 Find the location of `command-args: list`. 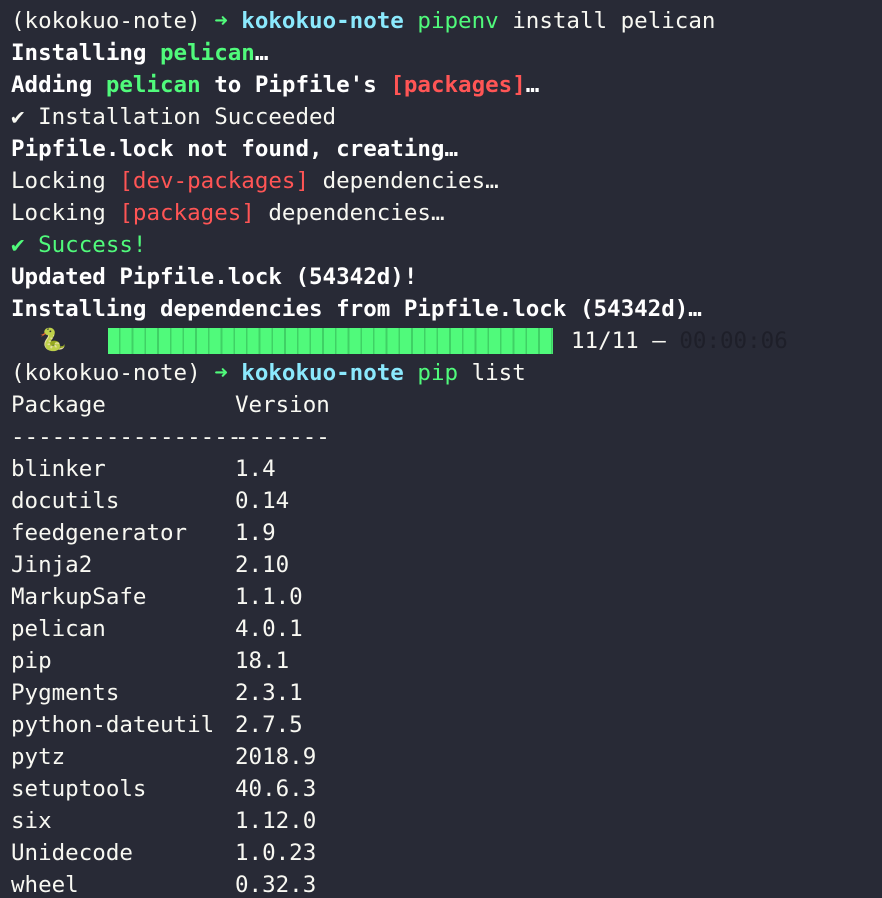

command-args: list is located at coordinates (498, 373).